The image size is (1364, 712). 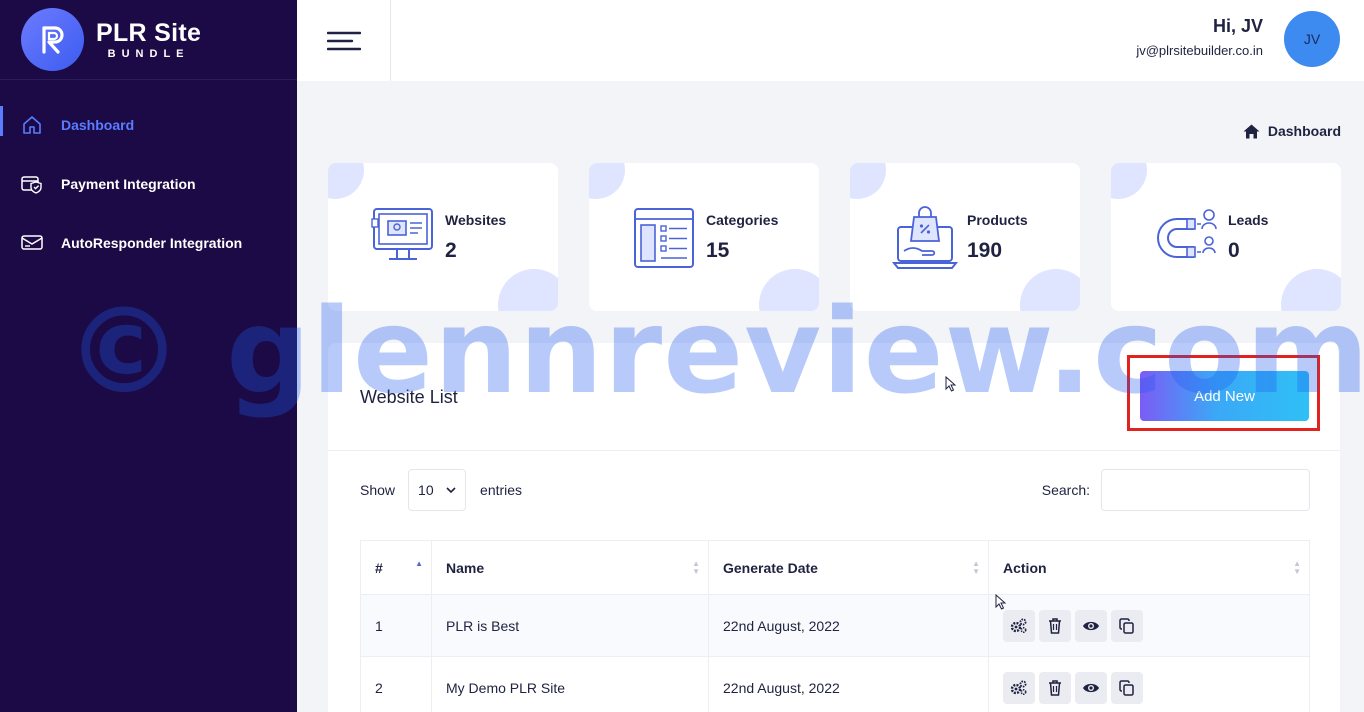 What do you see at coordinates (1304, 131) in the screenshot?
I see `breadcrumb-label: Dashboard` at bounding box center [1304, 131].